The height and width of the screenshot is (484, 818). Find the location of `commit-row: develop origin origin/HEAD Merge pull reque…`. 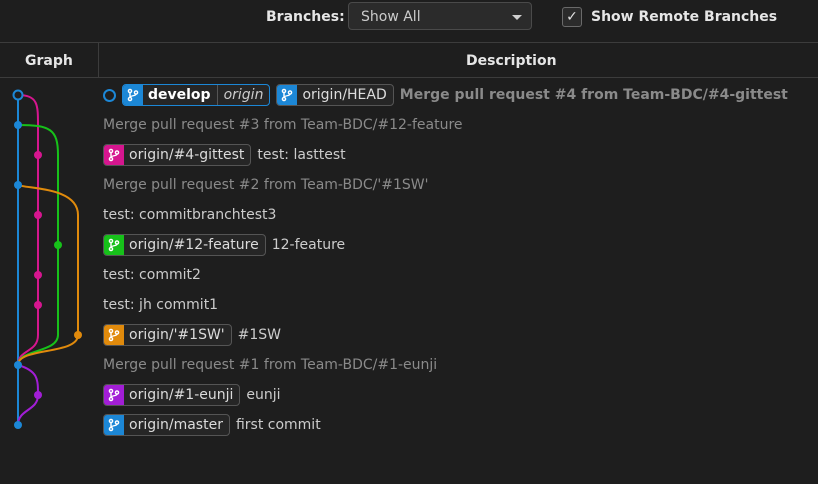

commit-row: develop origin origin/HEAD Merge pull reque… is located at coordinates (445, 95).